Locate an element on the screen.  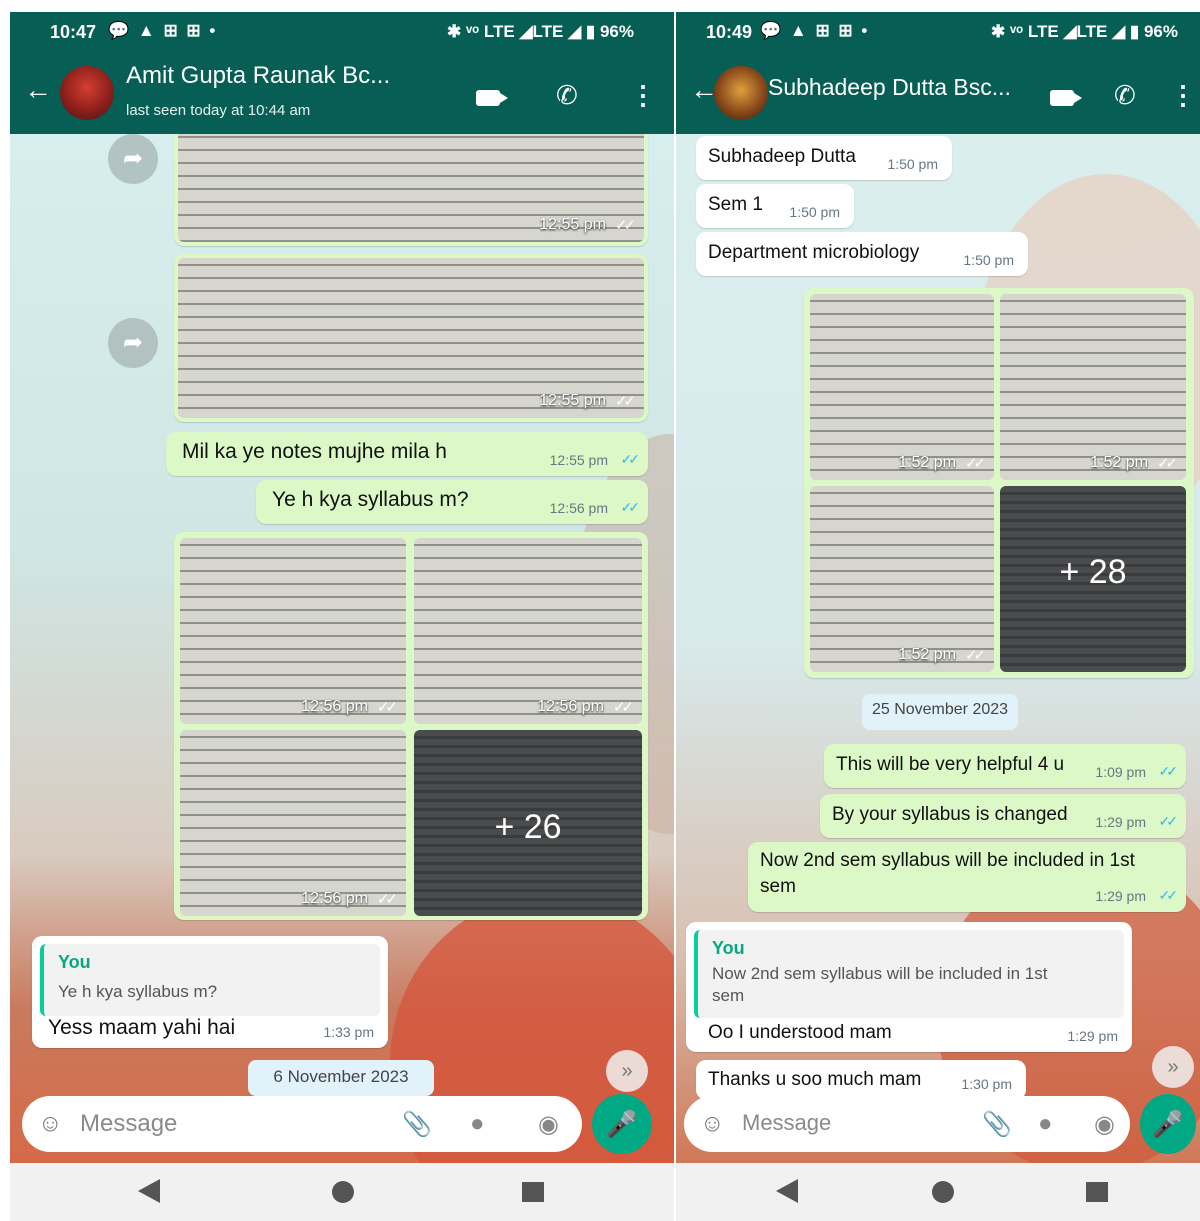
last-seen-status: last seen today at 10:44 am is located at coordinates (218, 110).